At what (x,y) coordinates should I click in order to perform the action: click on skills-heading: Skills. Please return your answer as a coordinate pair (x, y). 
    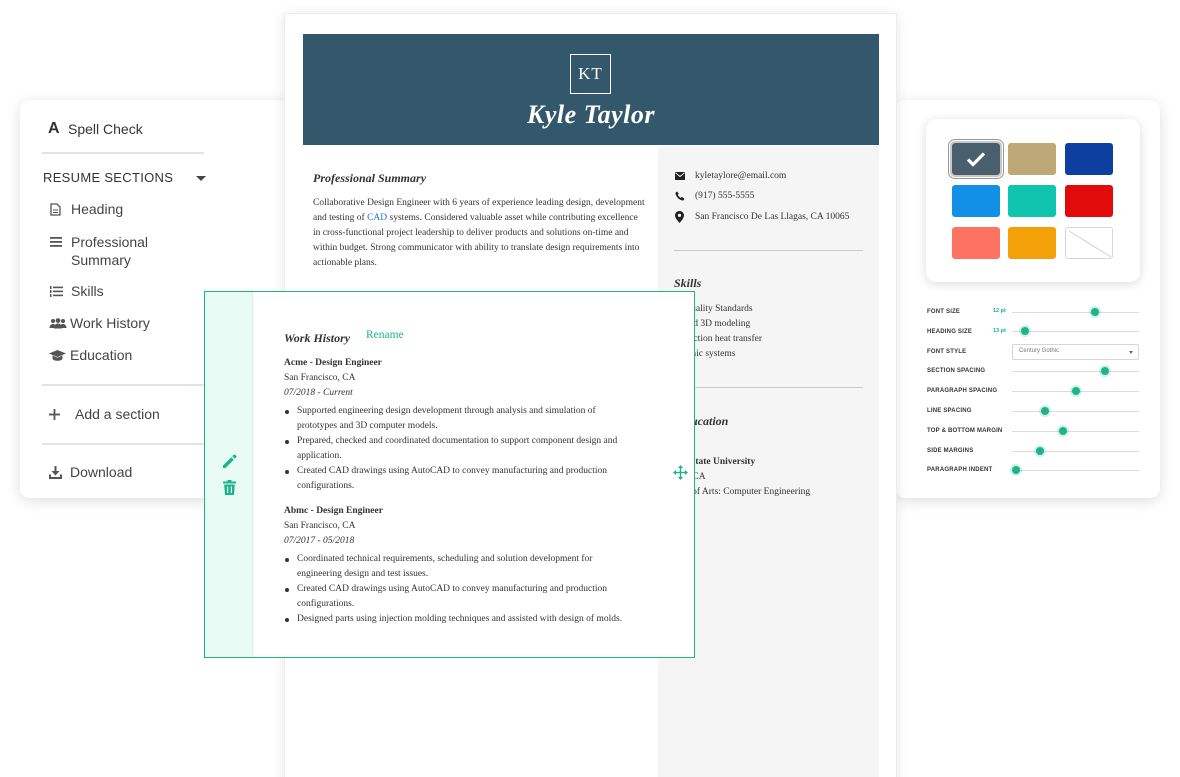
    Looking at the image, I should click on (688, 283).